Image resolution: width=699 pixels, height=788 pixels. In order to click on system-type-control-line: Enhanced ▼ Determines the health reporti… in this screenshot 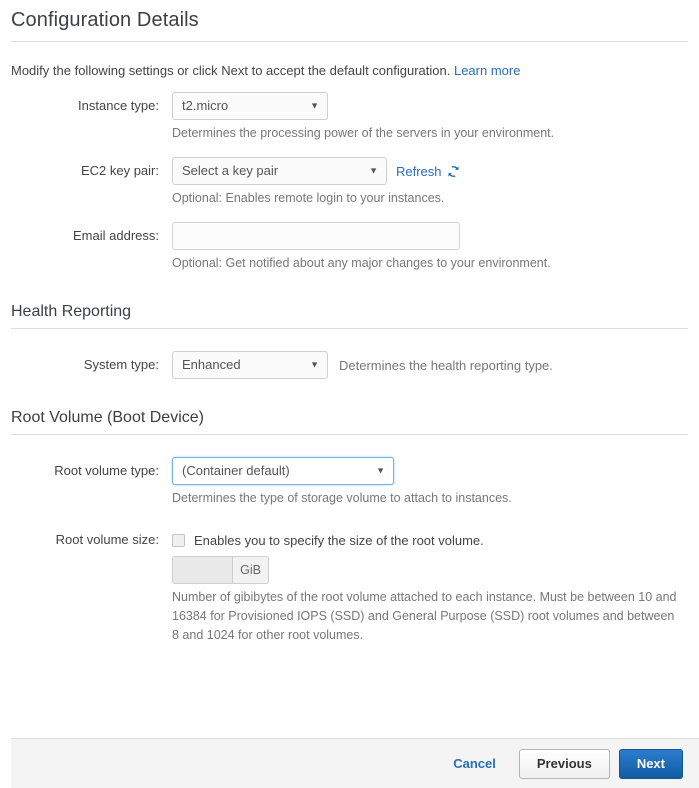, I will do `click(435, 365)`.